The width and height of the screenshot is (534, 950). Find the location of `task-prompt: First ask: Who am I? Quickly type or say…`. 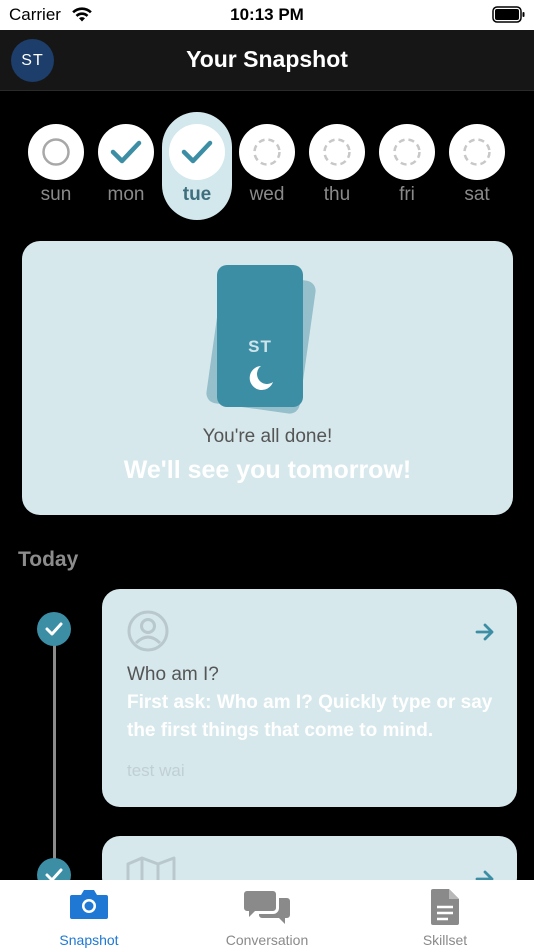

task-prompt: First ask: Who am I? Quickly type or say… is located at coordinates (310, 716).